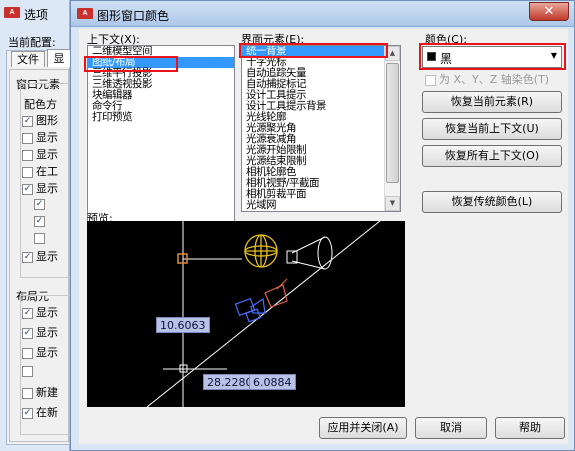 The image size is (575, 451). What do you see at coordinates (250, 310) in the screenshot?
I see `camera-blue` at bounding box center [250, 310].